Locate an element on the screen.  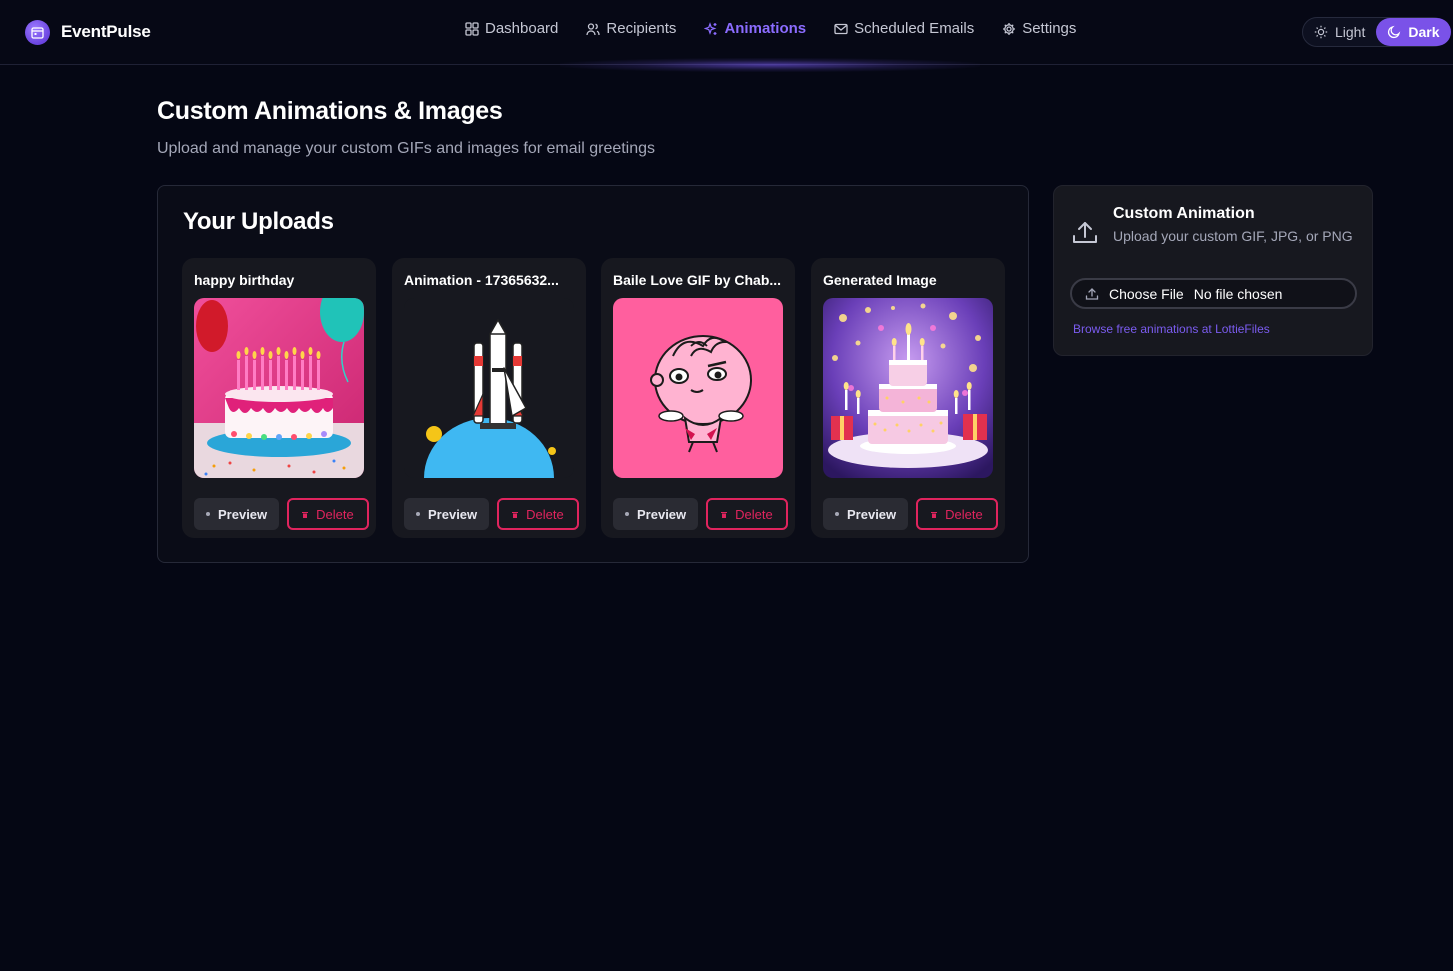
nav-item-dashboard: Dashboard is located at coordinates (511, 28).